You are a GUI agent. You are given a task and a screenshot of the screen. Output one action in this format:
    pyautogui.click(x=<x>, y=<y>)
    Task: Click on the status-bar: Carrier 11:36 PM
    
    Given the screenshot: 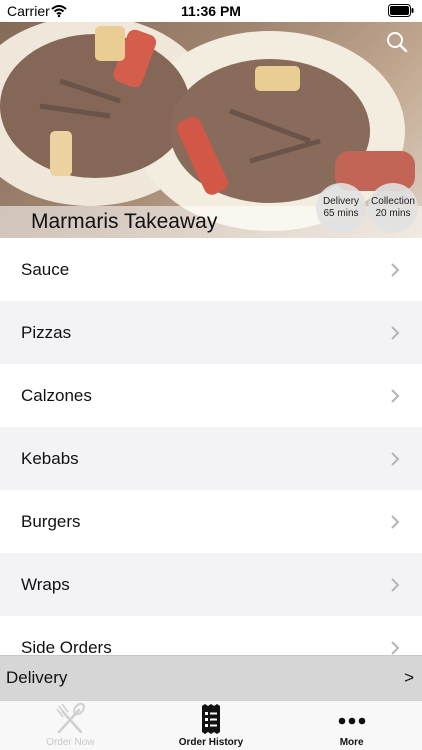 What is the action you would take?
    pyautogui.click(x=211, y=11)
    